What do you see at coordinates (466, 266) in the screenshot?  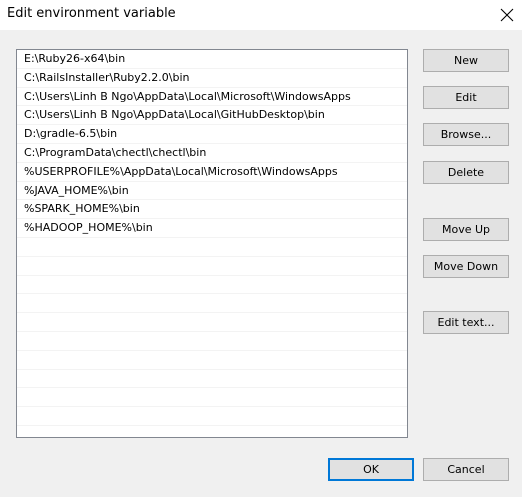 I see `move-down-button: Move Down` at bounding box center [466, 266].